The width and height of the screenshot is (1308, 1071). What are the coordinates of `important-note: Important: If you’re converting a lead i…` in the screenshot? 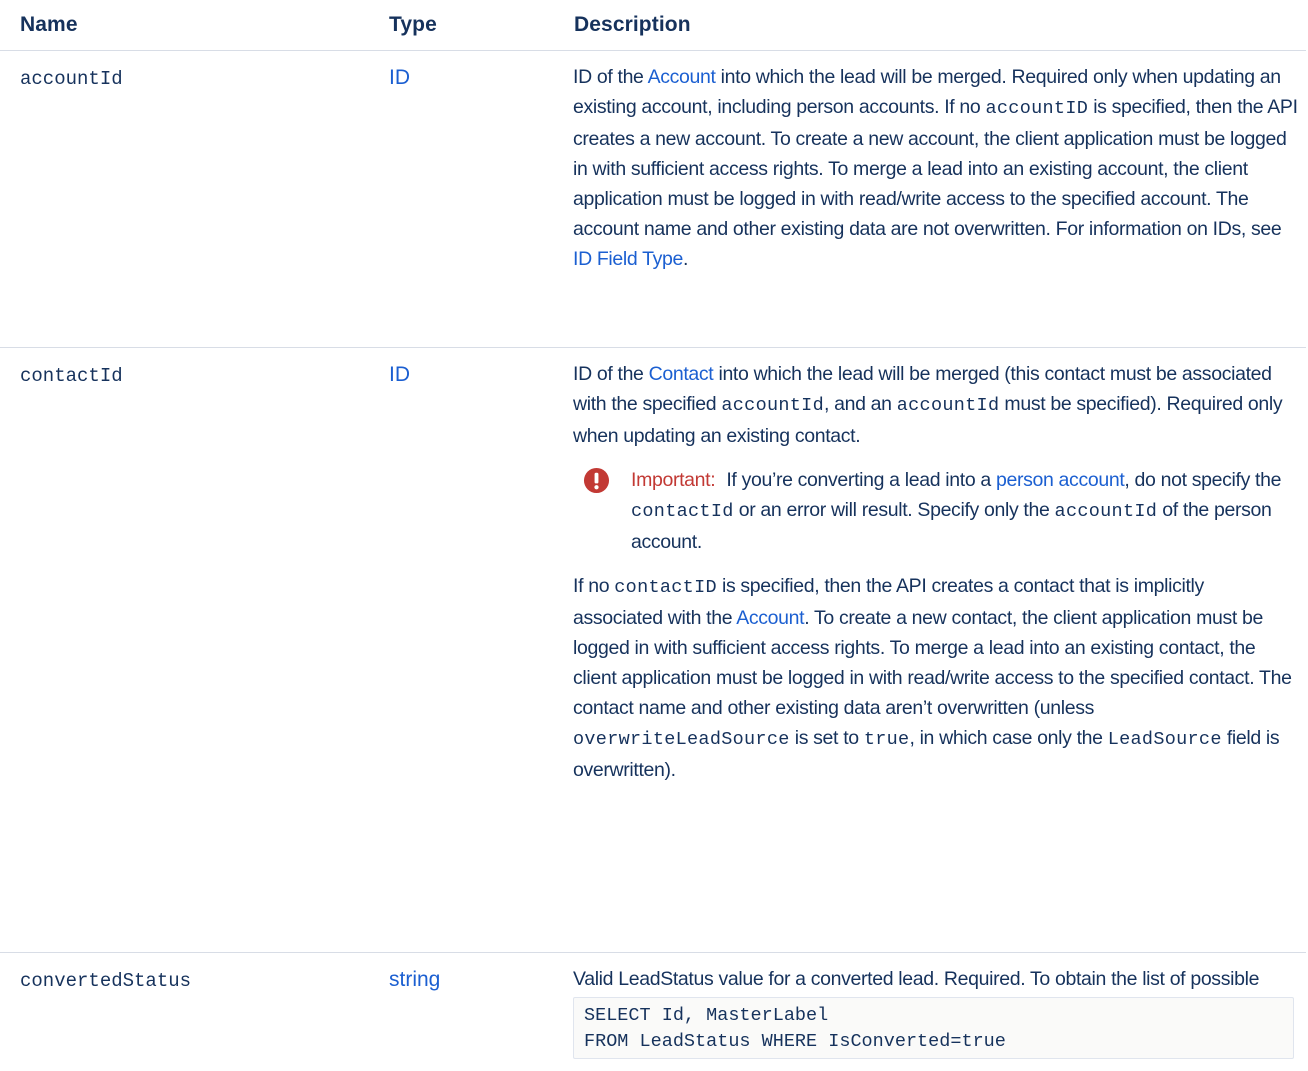 It's located at (935, 511).